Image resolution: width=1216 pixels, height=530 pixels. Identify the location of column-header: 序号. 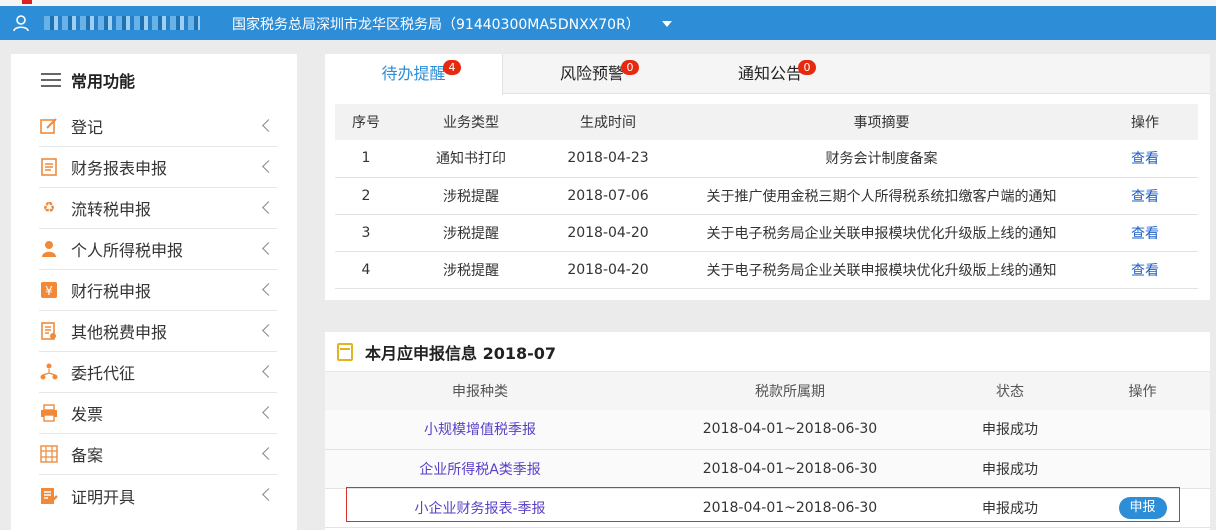
(366, 122).